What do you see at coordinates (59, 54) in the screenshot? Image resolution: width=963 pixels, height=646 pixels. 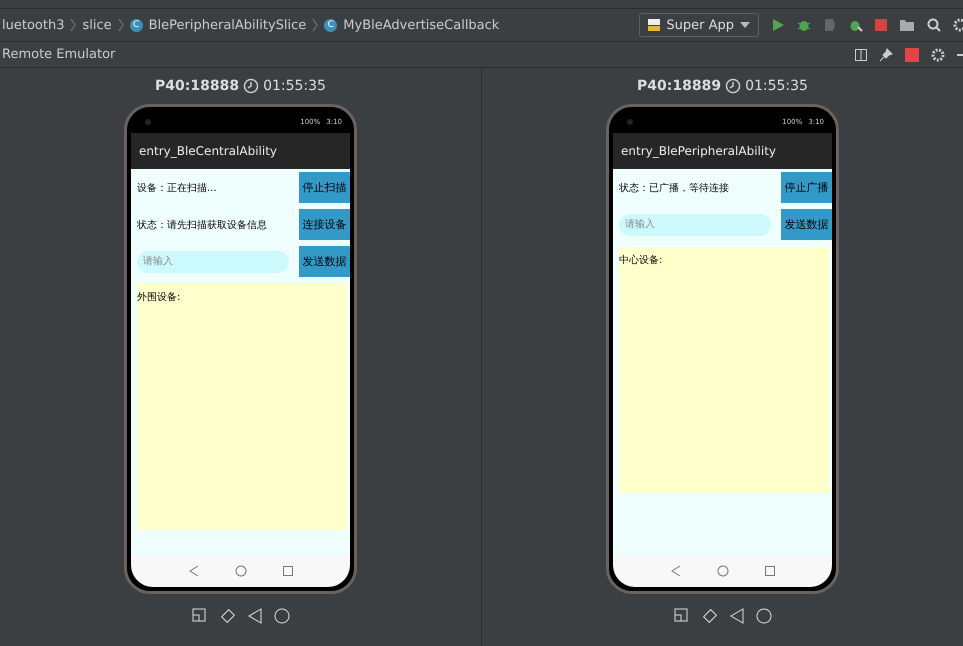 I see `tool-window-title: Remote Emulator` at bounding box center [59, 54].